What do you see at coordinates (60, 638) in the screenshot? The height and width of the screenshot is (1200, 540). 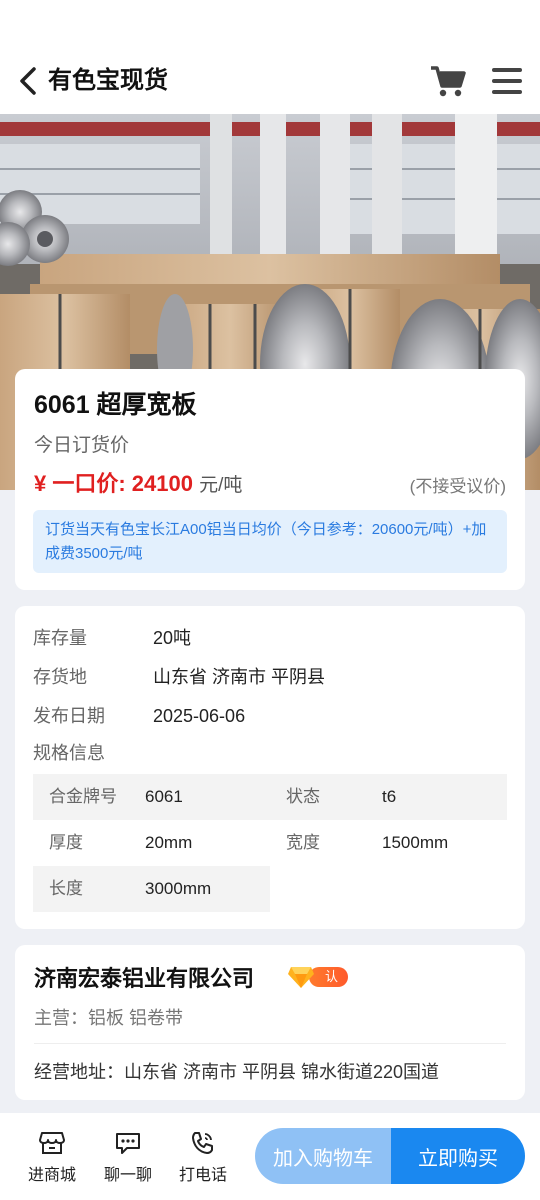 I see `stock-label: 库存量` at bounding box center [60, 638].